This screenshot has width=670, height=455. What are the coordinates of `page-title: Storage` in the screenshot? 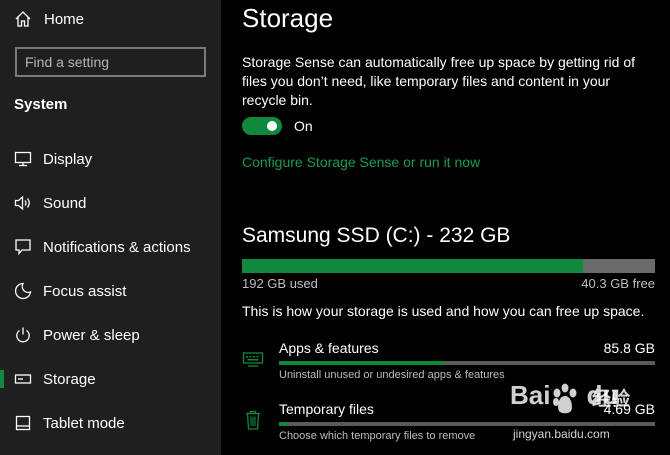 It's located at (288, 18).